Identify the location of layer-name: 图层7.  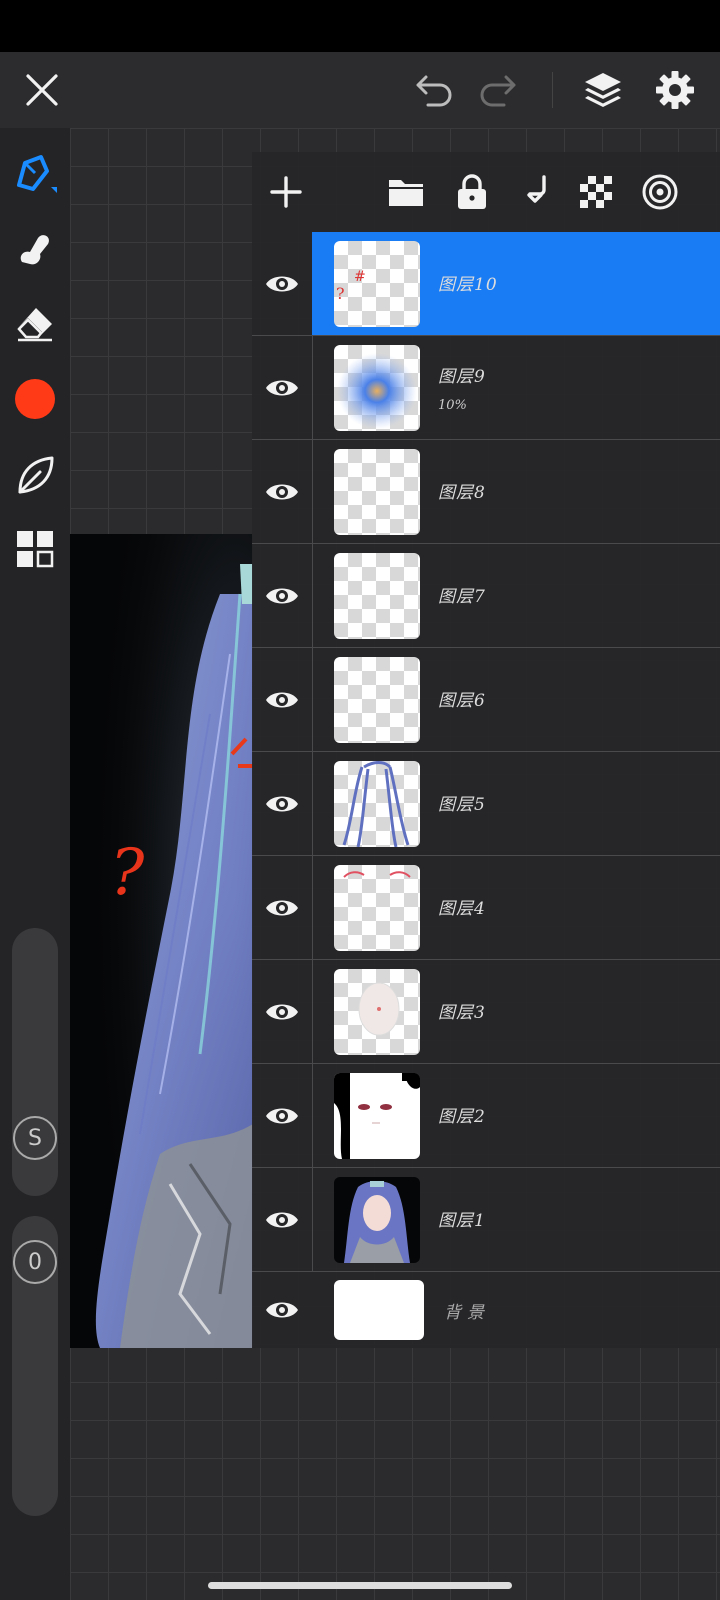
(462, 597).